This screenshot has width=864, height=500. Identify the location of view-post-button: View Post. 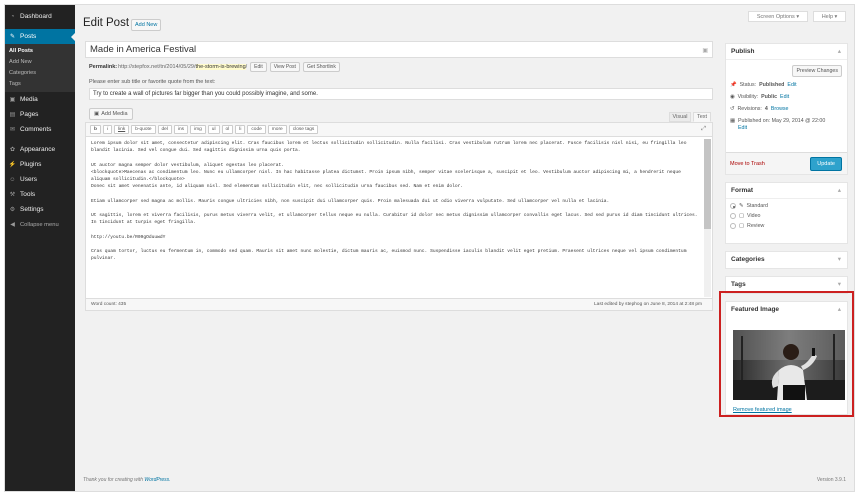
(284, 67).